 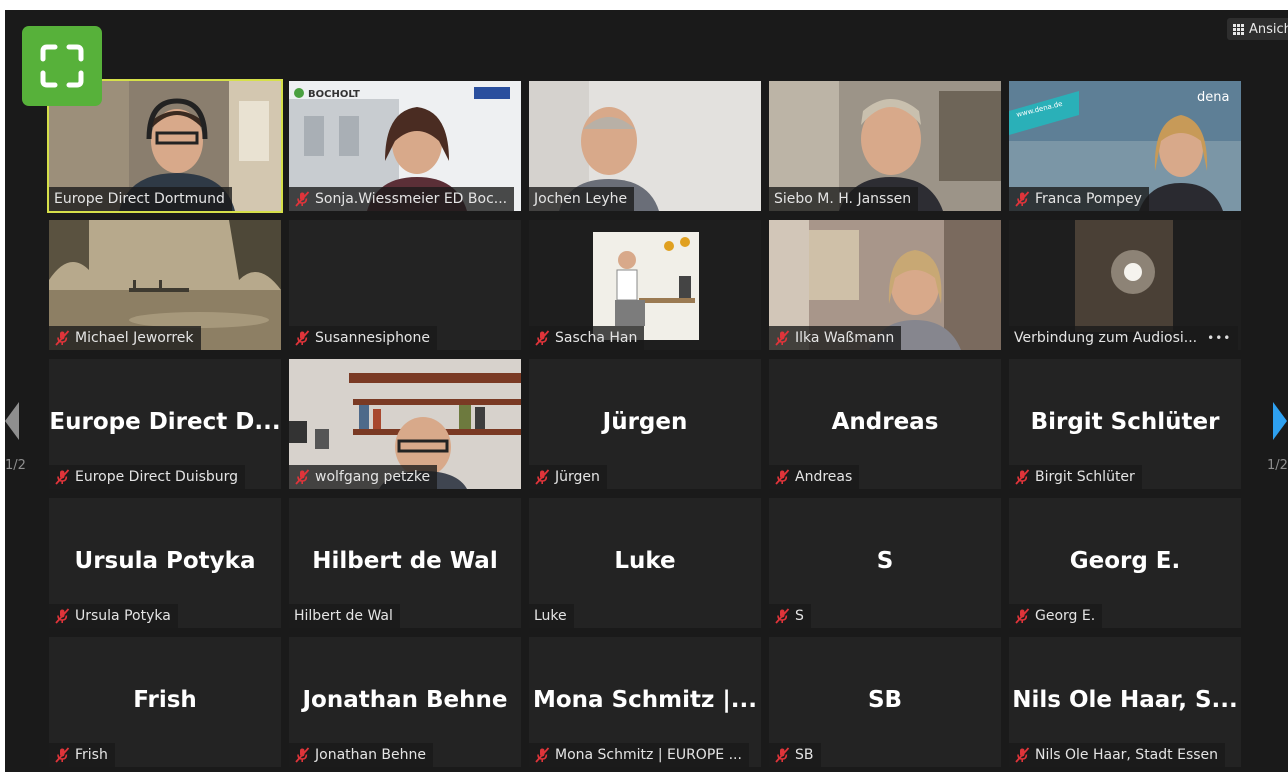 I want to click on participant-name-label: Siebo M. H. Janssen, so click(x=844, y=199).